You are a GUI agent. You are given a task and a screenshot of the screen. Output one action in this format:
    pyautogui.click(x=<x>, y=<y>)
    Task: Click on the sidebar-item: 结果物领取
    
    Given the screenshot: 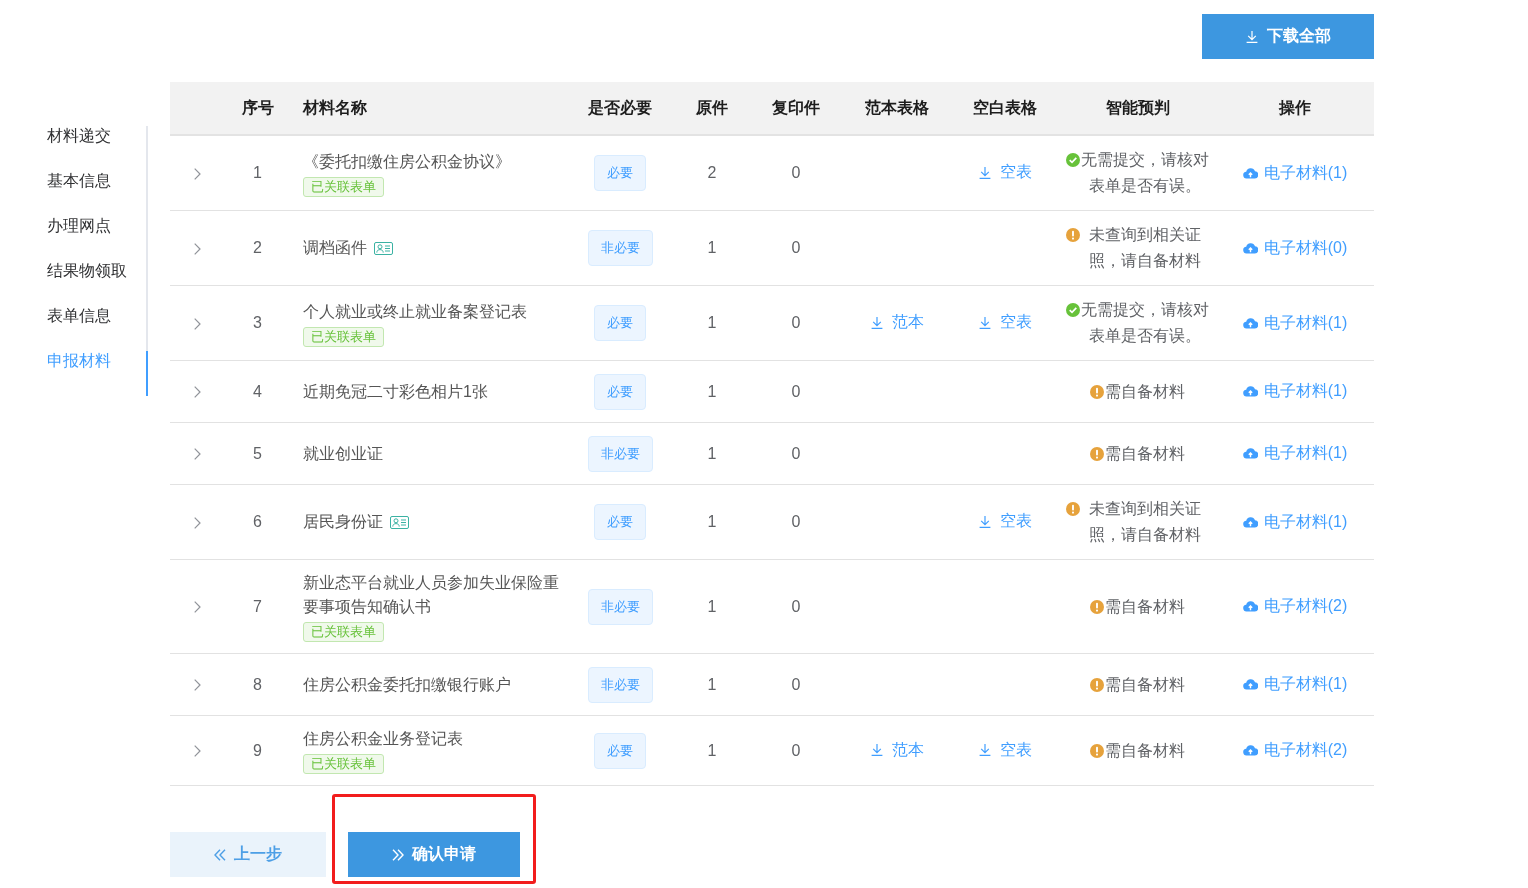 What is the action you would take?
    pyautogui.click(x=74, y=283)
    